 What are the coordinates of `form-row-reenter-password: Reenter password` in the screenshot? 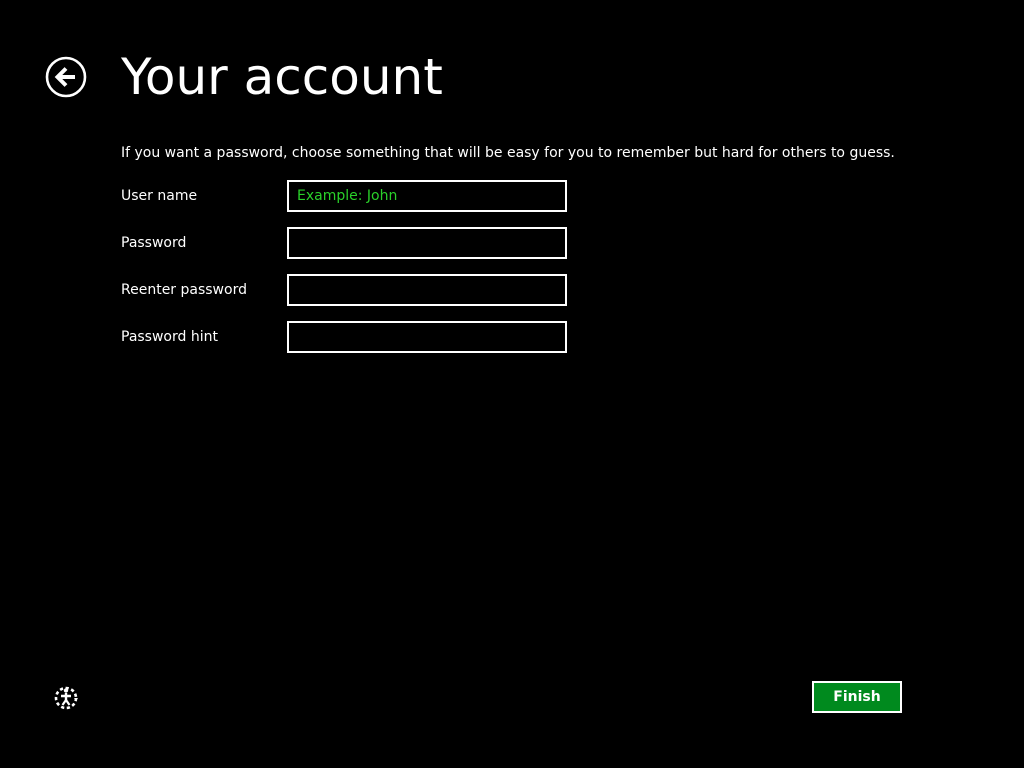 It's located at (346, 290).